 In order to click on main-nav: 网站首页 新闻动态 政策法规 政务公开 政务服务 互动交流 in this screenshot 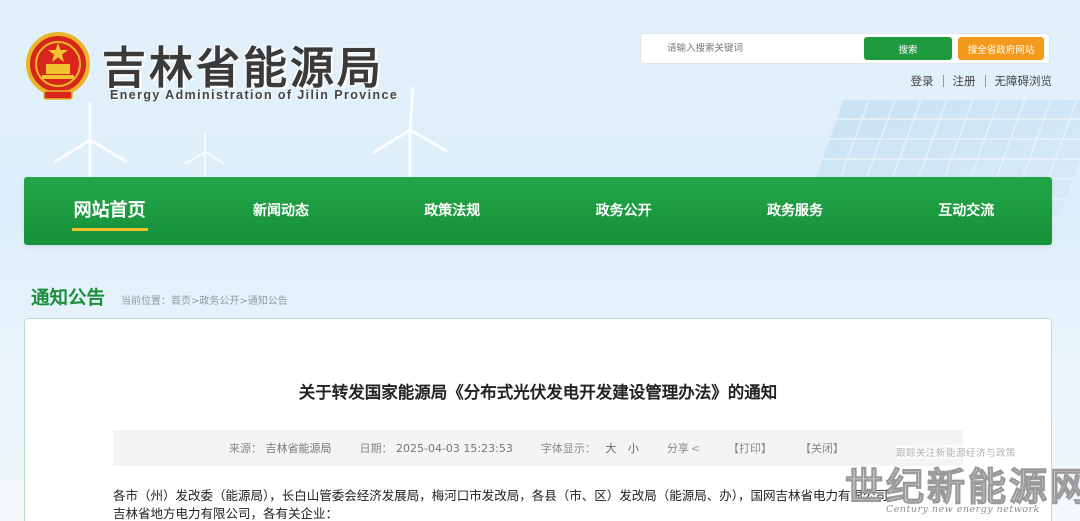, I will do `click(538, 211)`.